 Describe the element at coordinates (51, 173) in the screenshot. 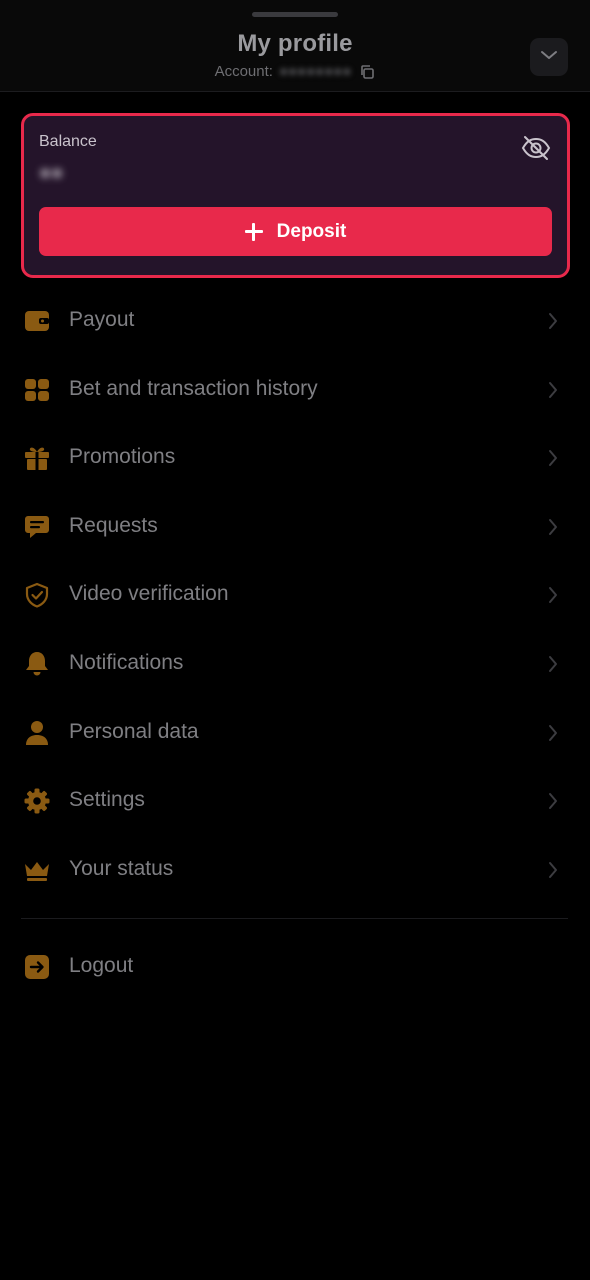

I see `balance-value: ●●` at that location.